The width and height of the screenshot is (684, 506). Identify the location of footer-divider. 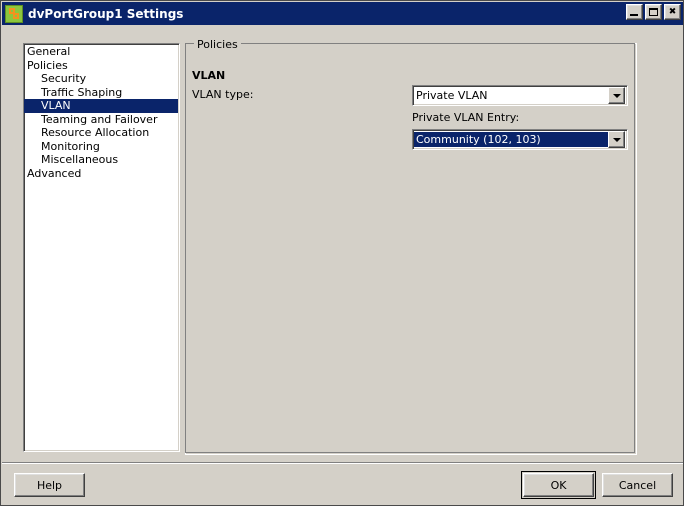
(342, 463).